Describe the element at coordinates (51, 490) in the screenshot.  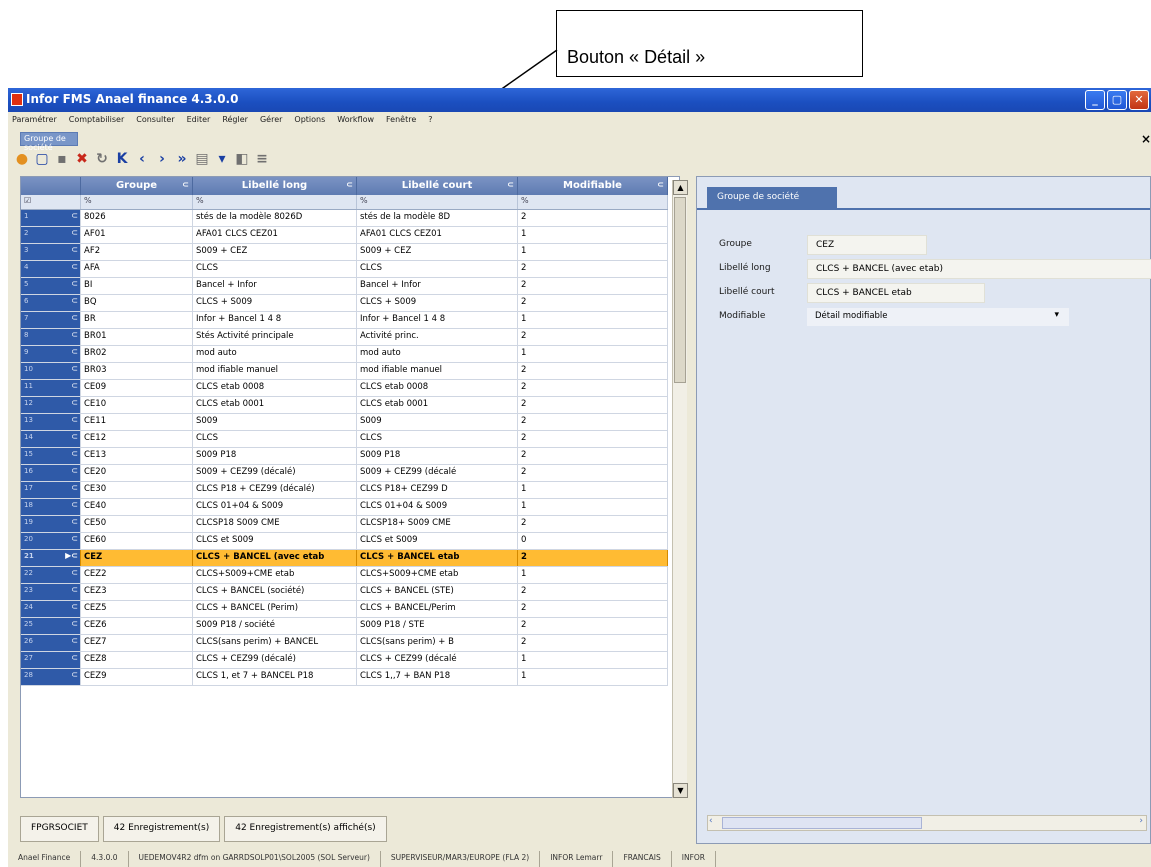
I see `row-number: 17 ⊂` at that location.